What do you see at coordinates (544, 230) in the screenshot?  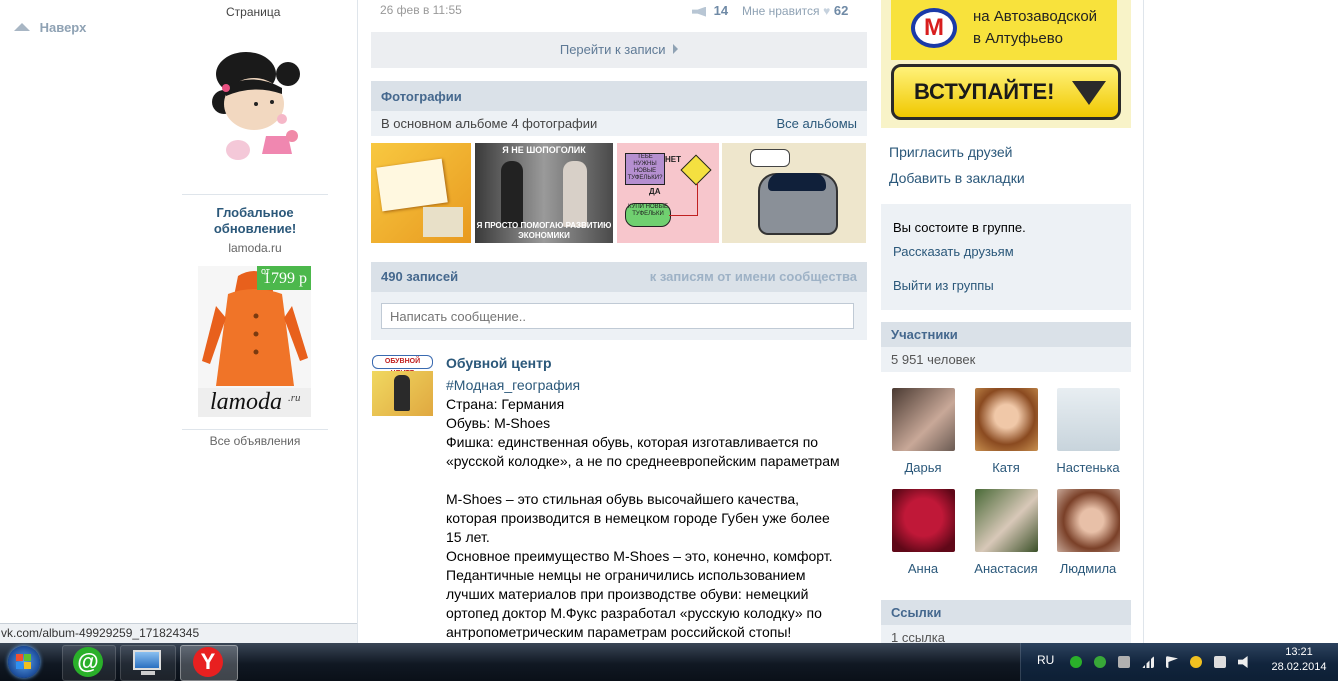 I see `photo-2-caption-bottom: Я ПРОСТО ПОМОГАЮ РАЗВИТИЮ ЭКОНОМИКИ` at bounding box center [544, 230].